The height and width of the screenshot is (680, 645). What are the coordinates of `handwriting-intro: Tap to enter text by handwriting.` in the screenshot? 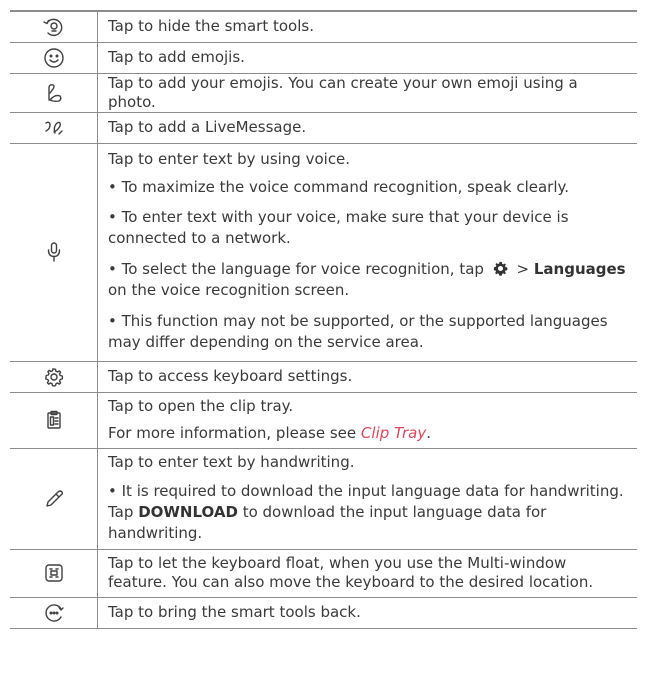 It's located at (231, 461).